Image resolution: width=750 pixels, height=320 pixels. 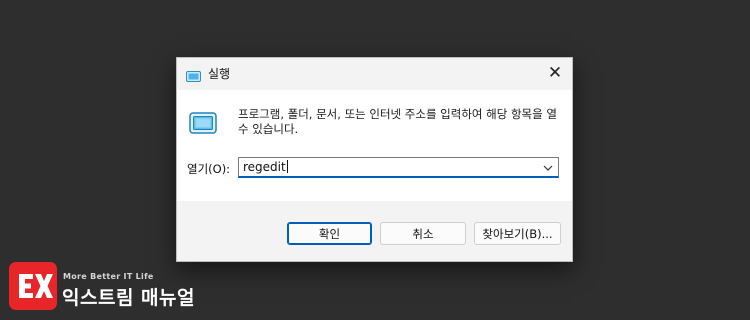 I want to click on brand-logo-icon, so click(x=33, y=286).